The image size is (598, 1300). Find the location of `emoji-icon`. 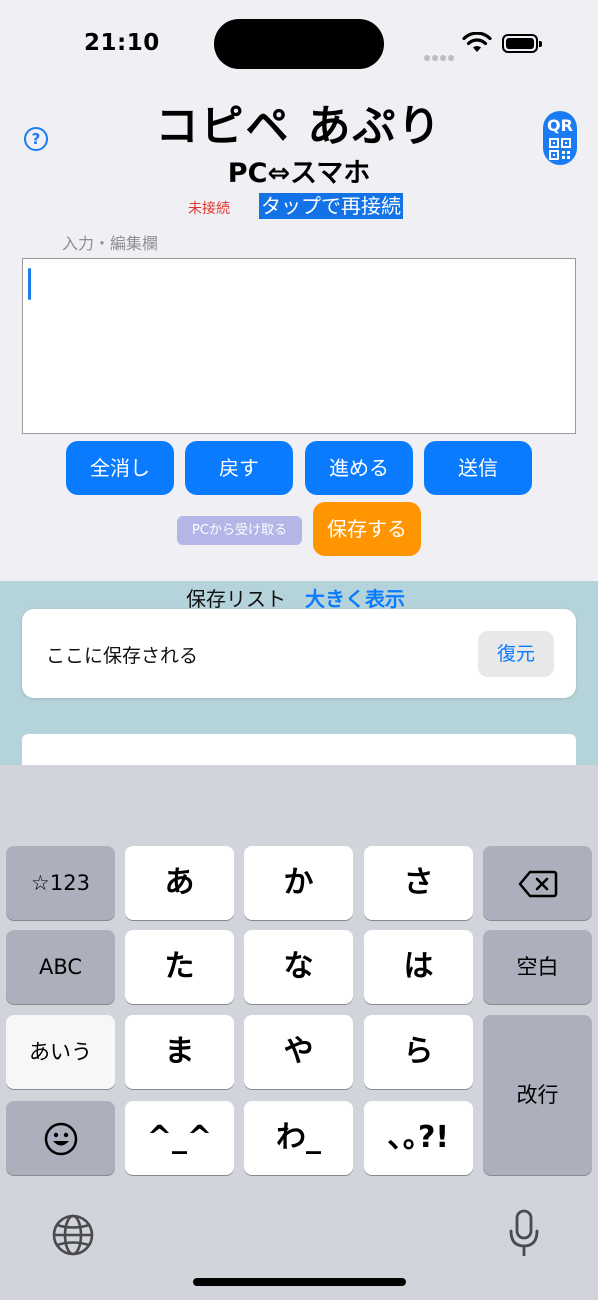

emoji-icon is located at coordinates (60, 1139).